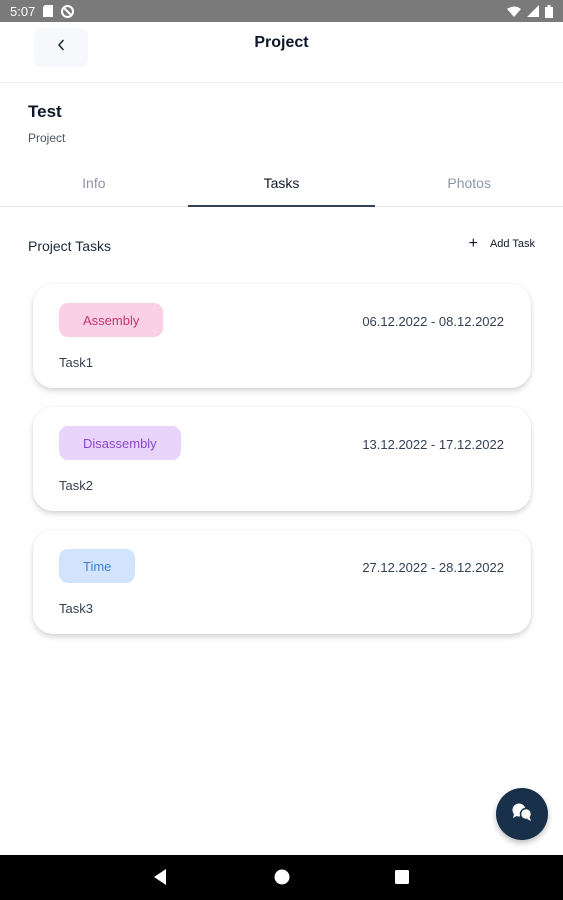 The width and height of the screenshot is (563, 900). Describe the element at coordinates (45, 111) in the screenshot. I see `project-name: Test` at that location.